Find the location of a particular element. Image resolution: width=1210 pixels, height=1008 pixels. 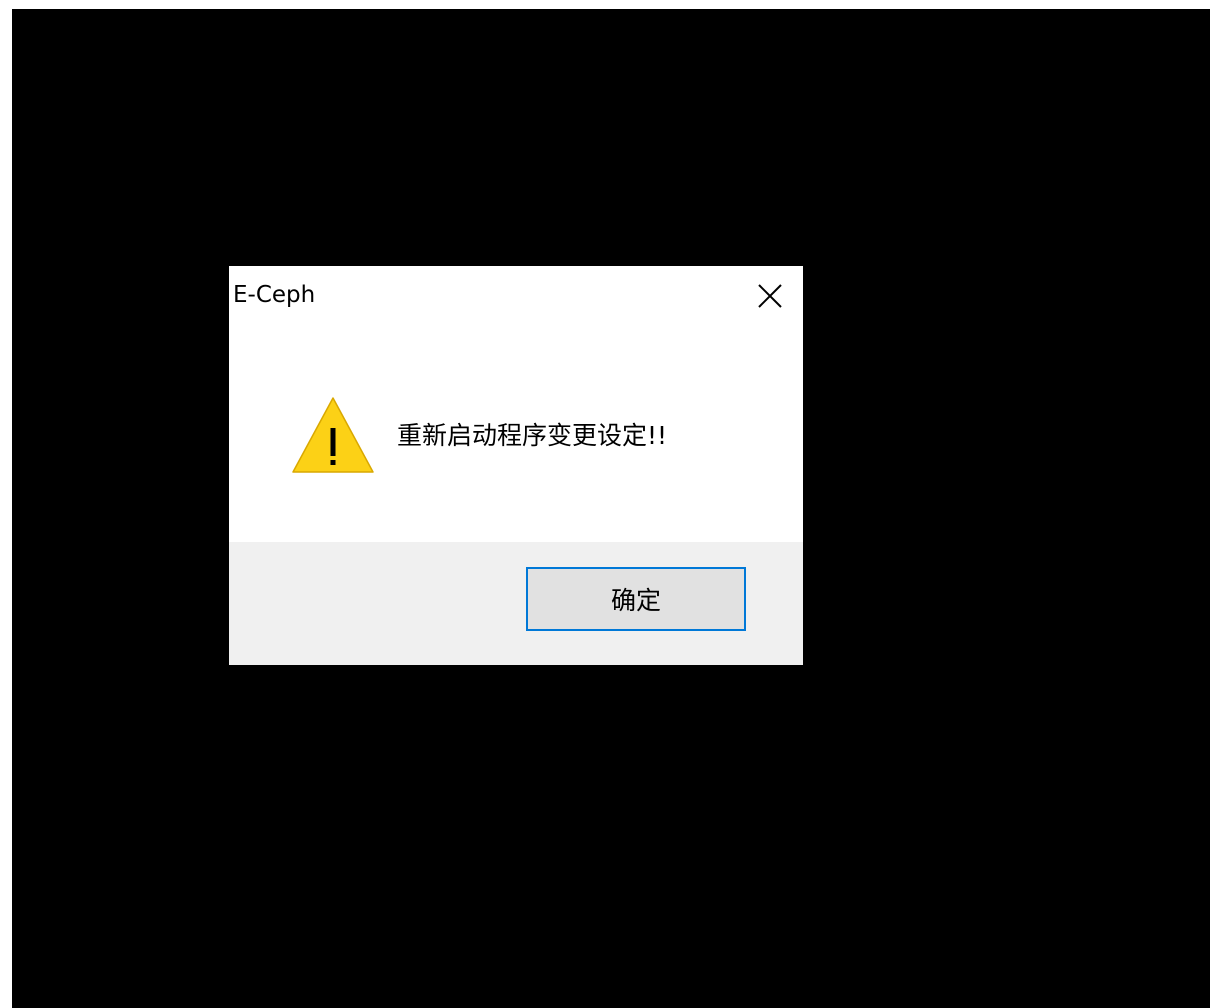

warning-icon is located at coordinates (333, 435).